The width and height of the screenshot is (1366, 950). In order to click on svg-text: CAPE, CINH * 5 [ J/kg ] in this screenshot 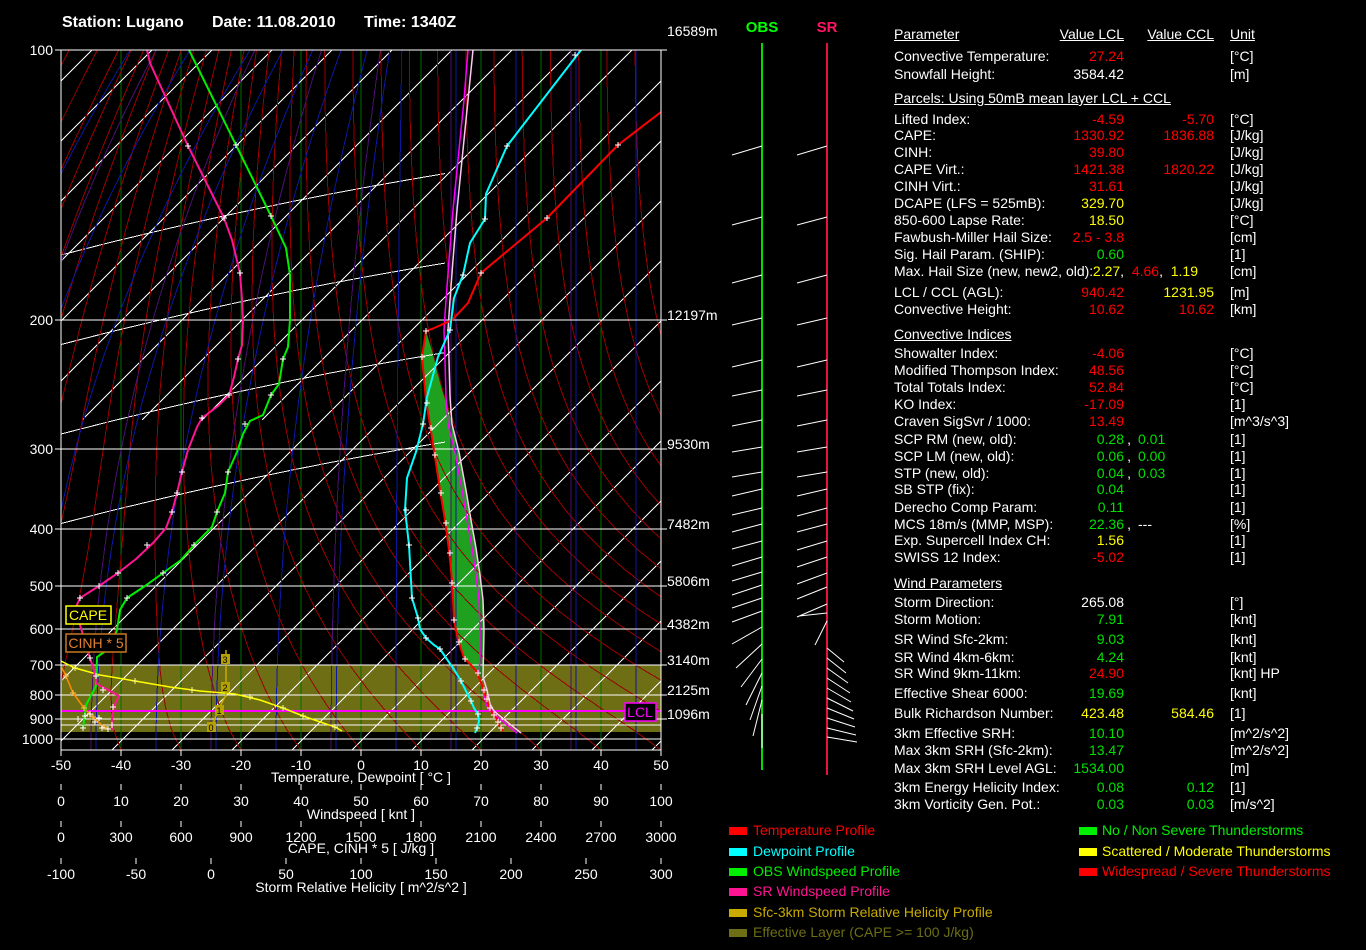, I will do `click(361, 848)`.